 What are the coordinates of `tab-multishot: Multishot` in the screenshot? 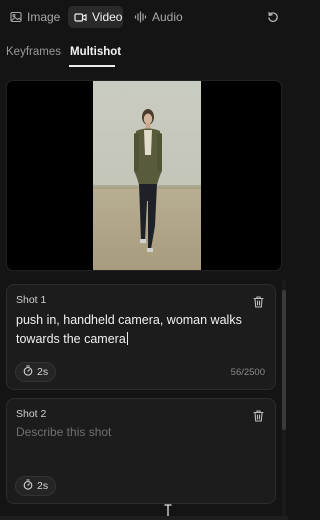 It's located at (95, 52).